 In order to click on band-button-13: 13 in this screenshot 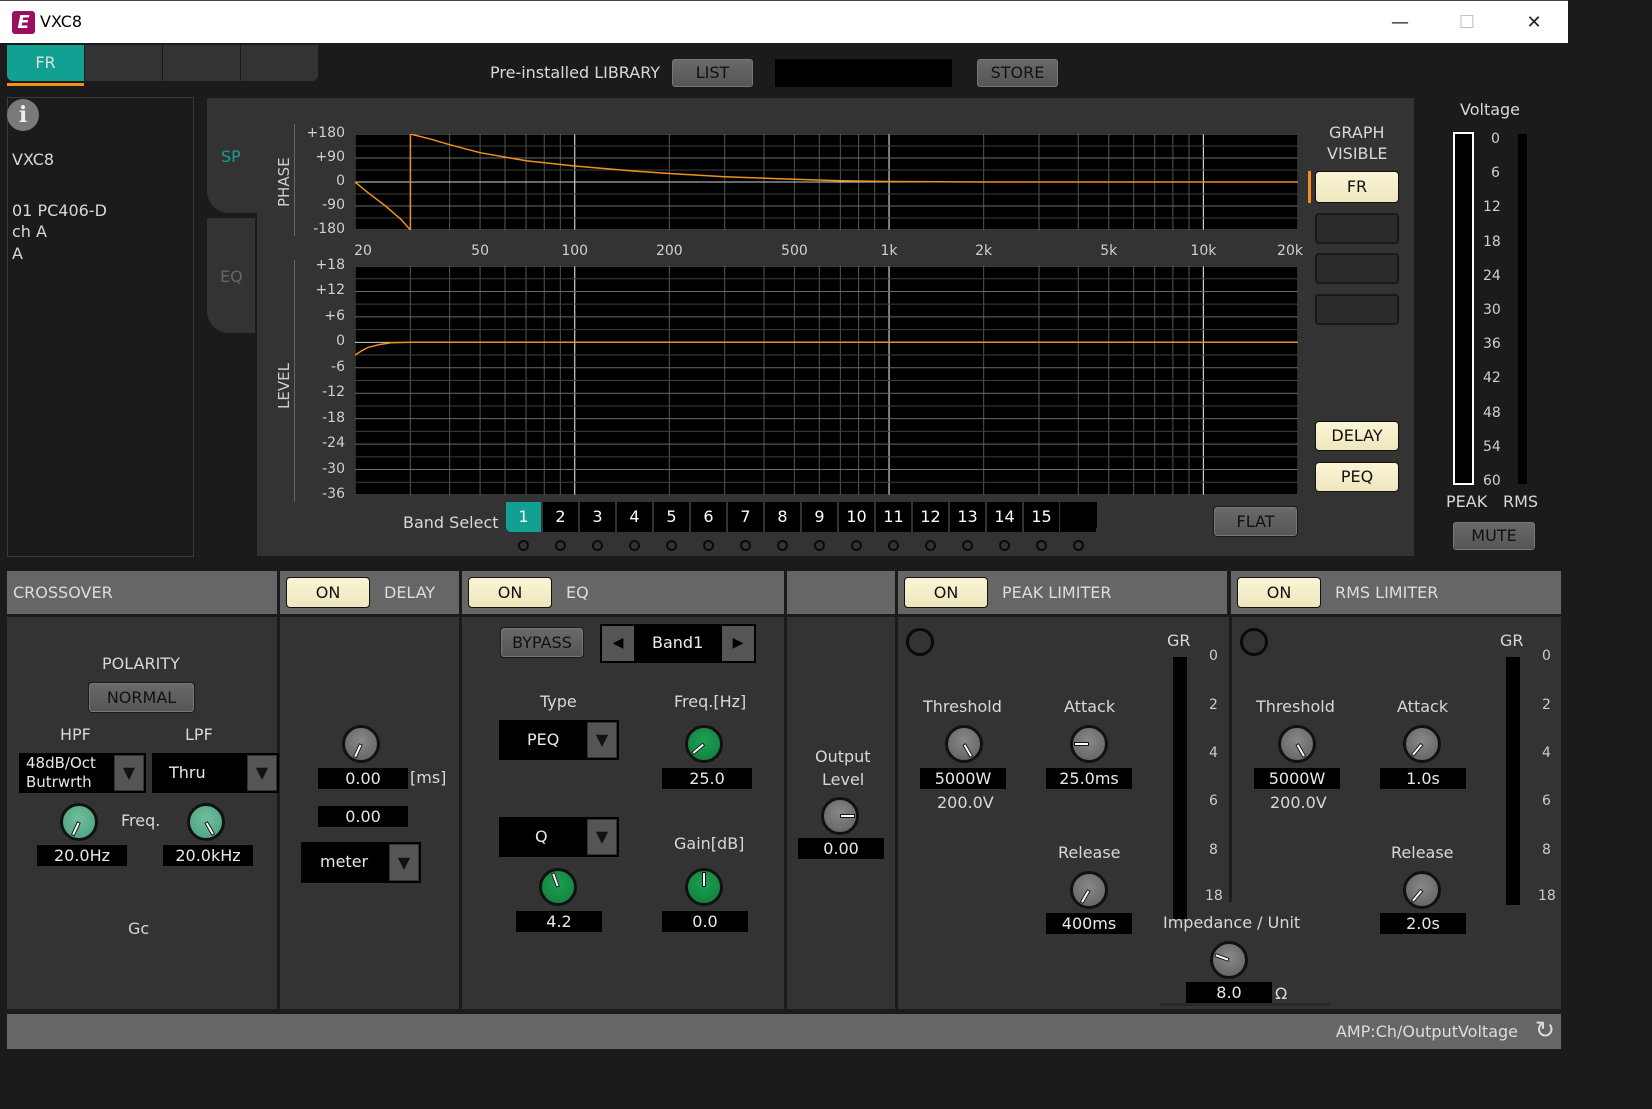, I will do `click(967, 517)`.